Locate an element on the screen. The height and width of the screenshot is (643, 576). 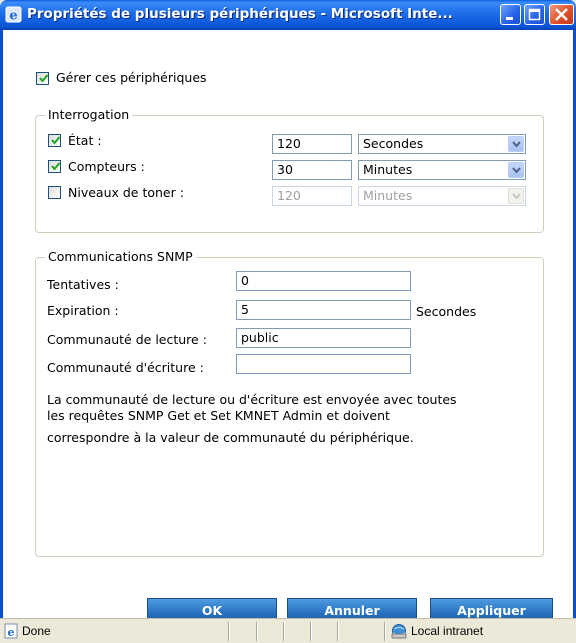
ie-icon: e is located at coordinates (13, 14).